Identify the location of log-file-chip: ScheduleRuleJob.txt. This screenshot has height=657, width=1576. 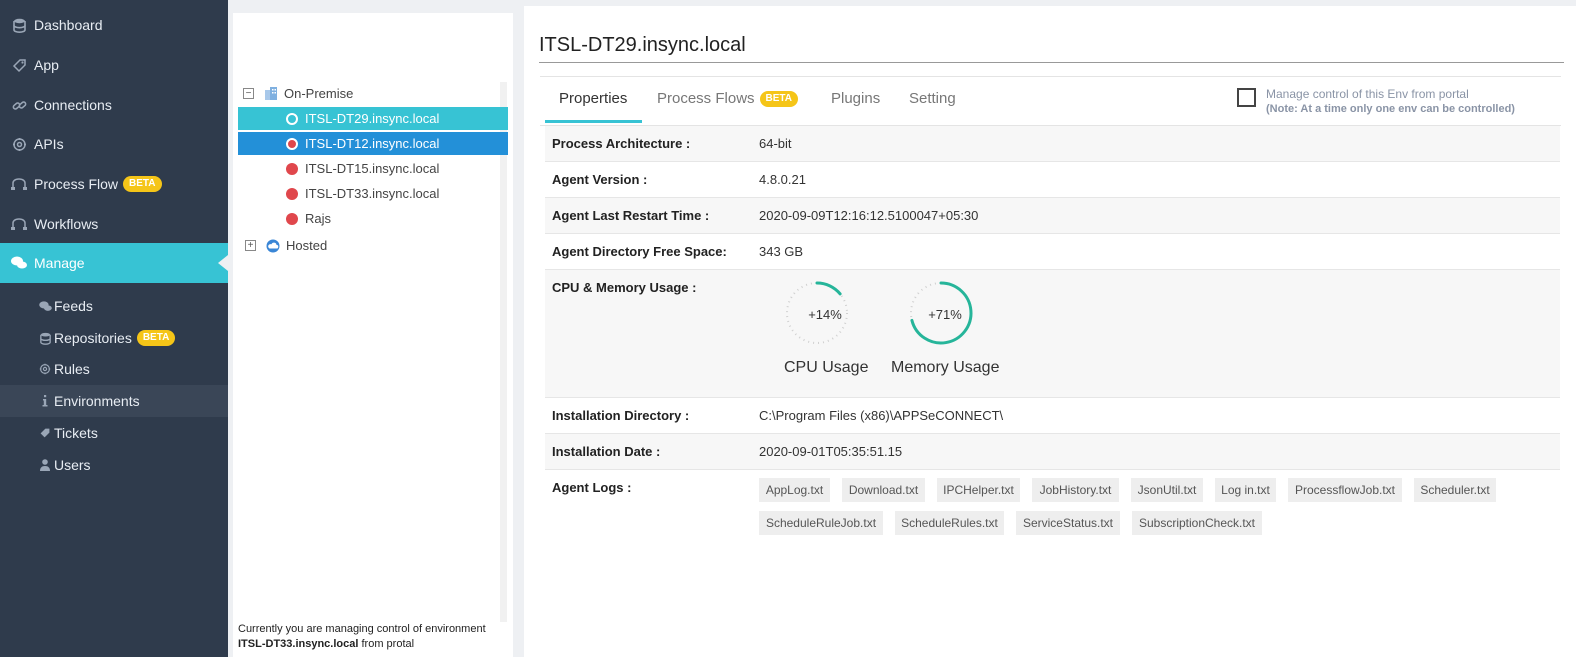
(821, 523).